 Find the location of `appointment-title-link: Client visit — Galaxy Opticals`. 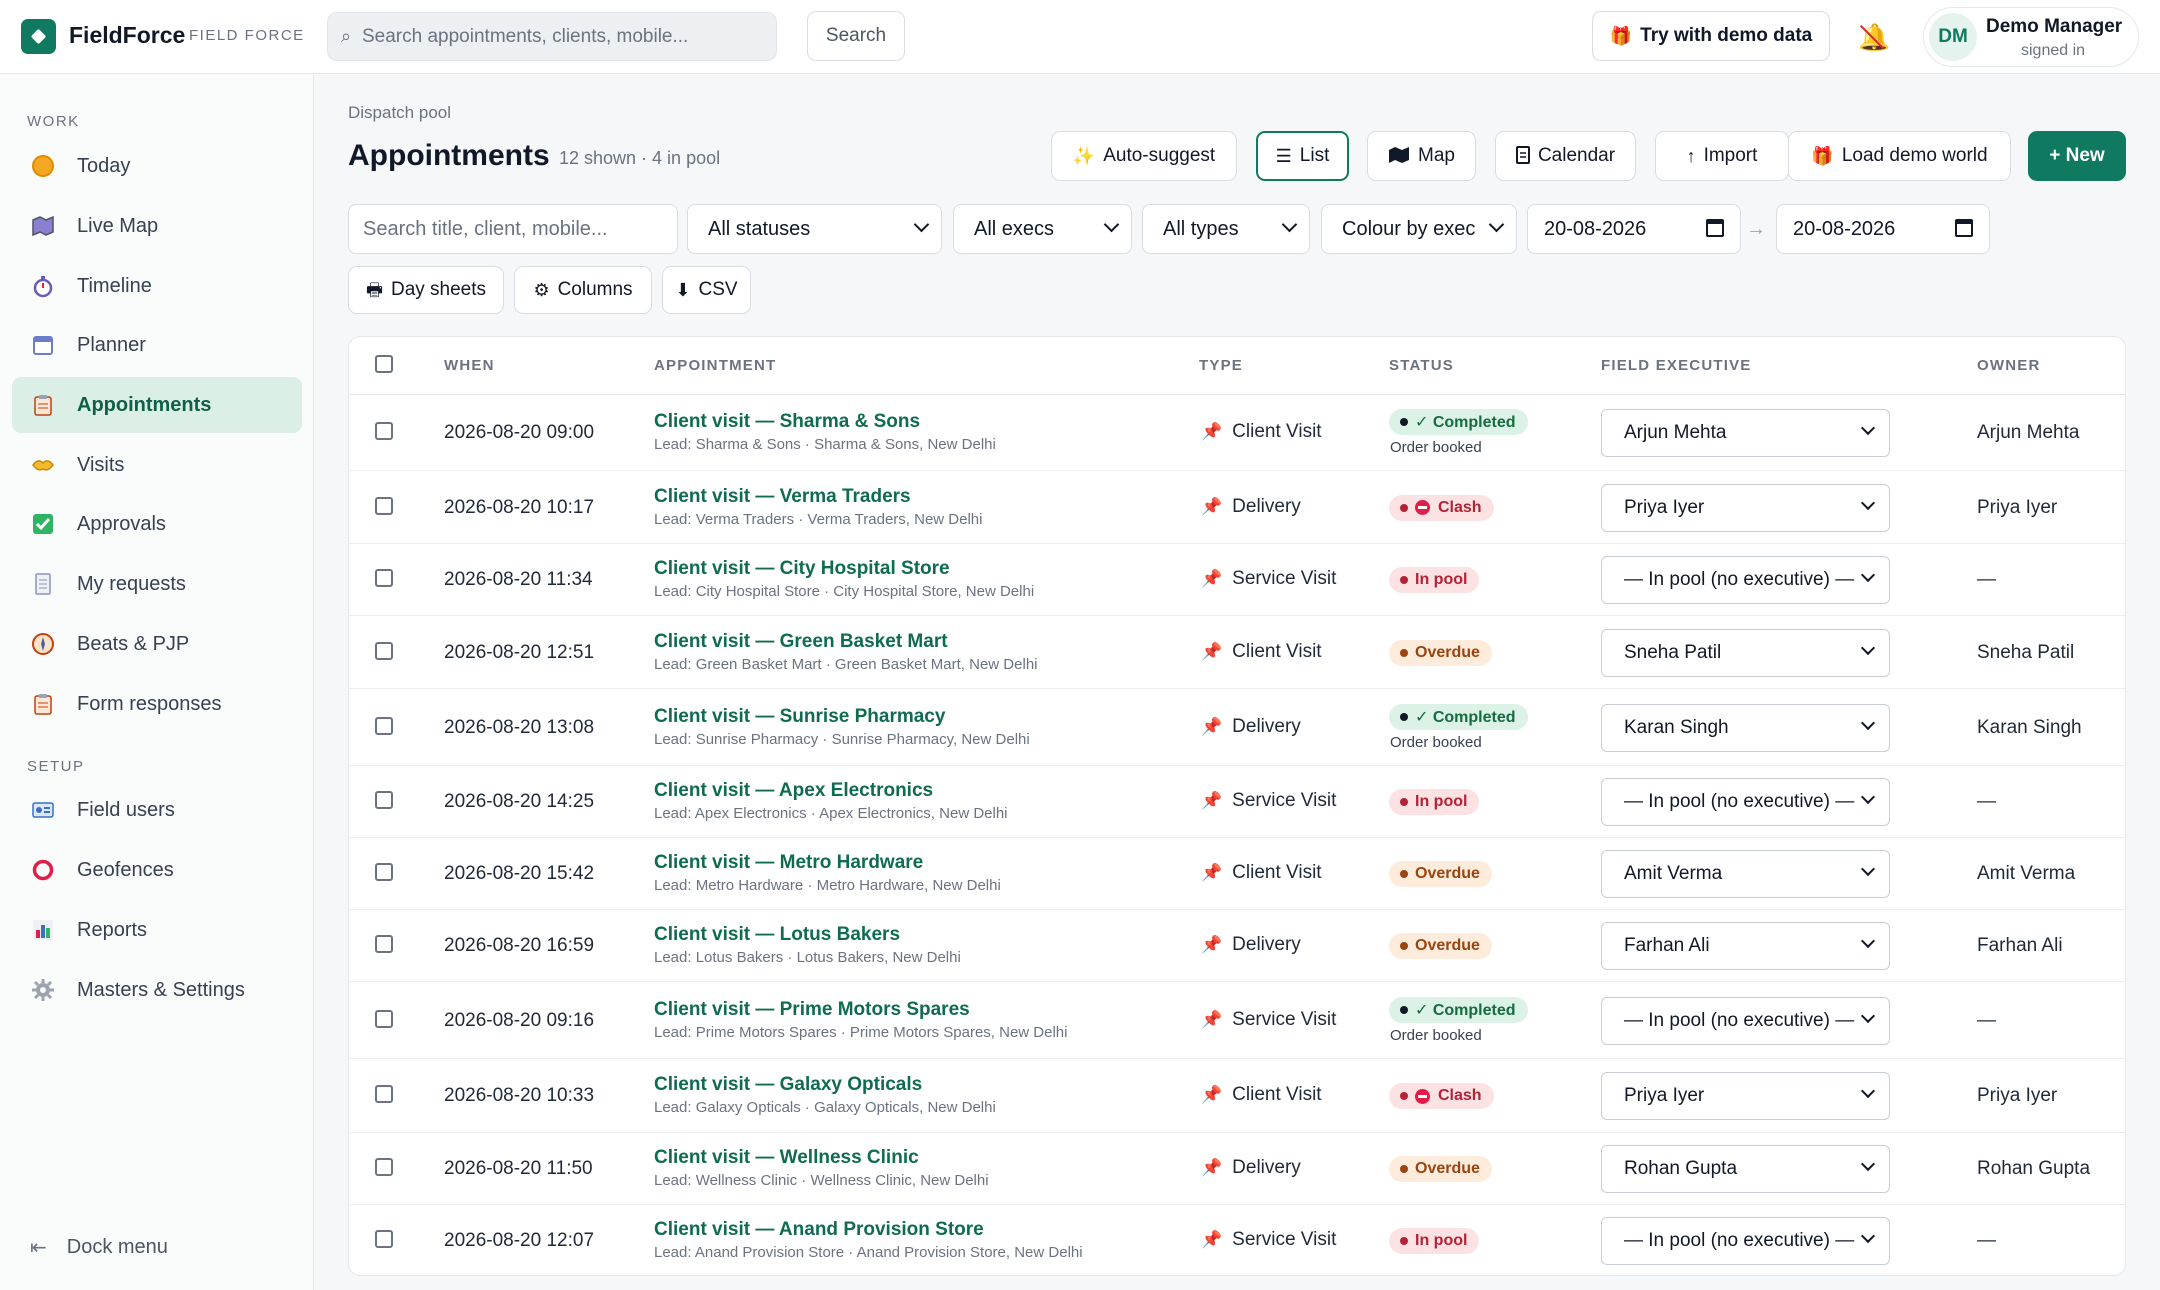

appointment-title-link: Client visit — Galaxy Opticals is located at coordinates (788, 1085).